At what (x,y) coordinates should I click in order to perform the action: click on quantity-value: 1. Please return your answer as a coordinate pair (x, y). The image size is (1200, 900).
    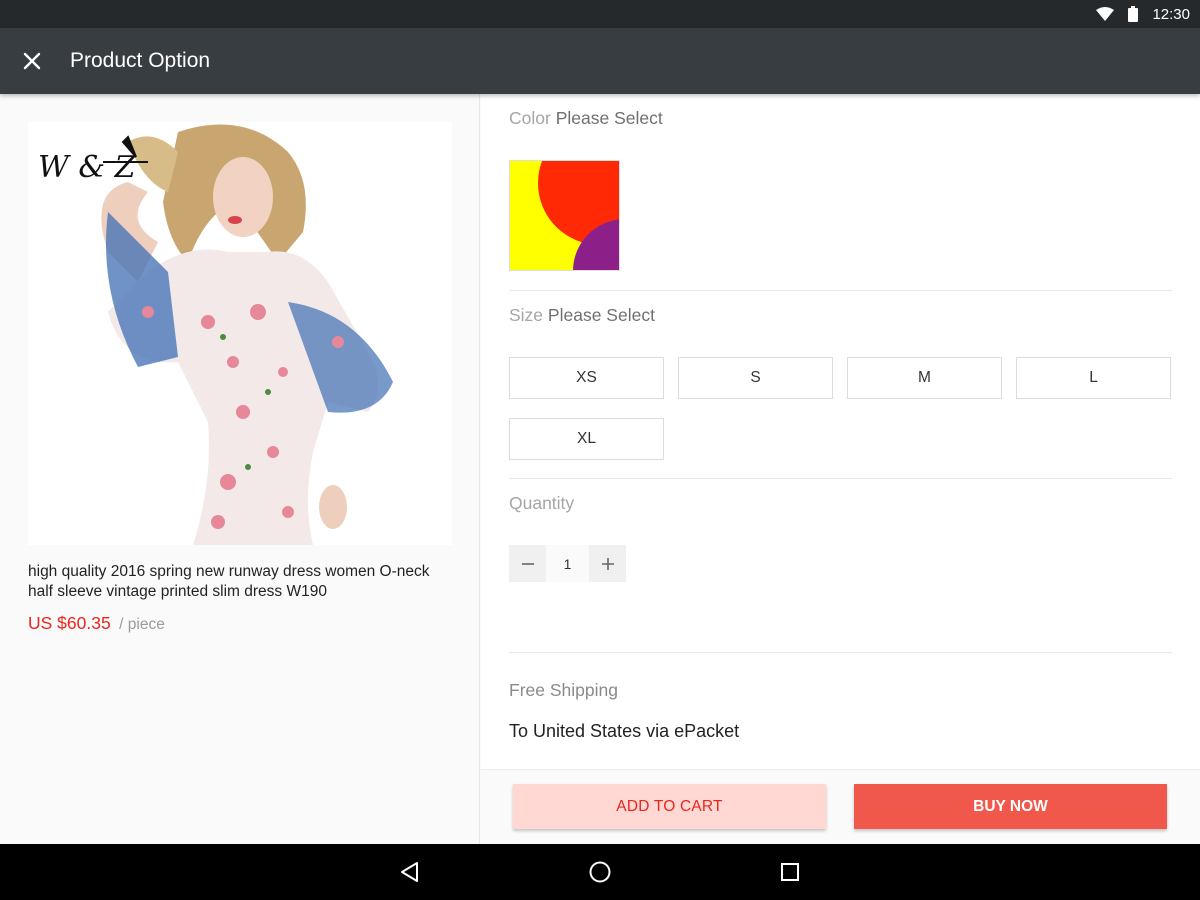
    Looking at the image, I should click on (567, 563).